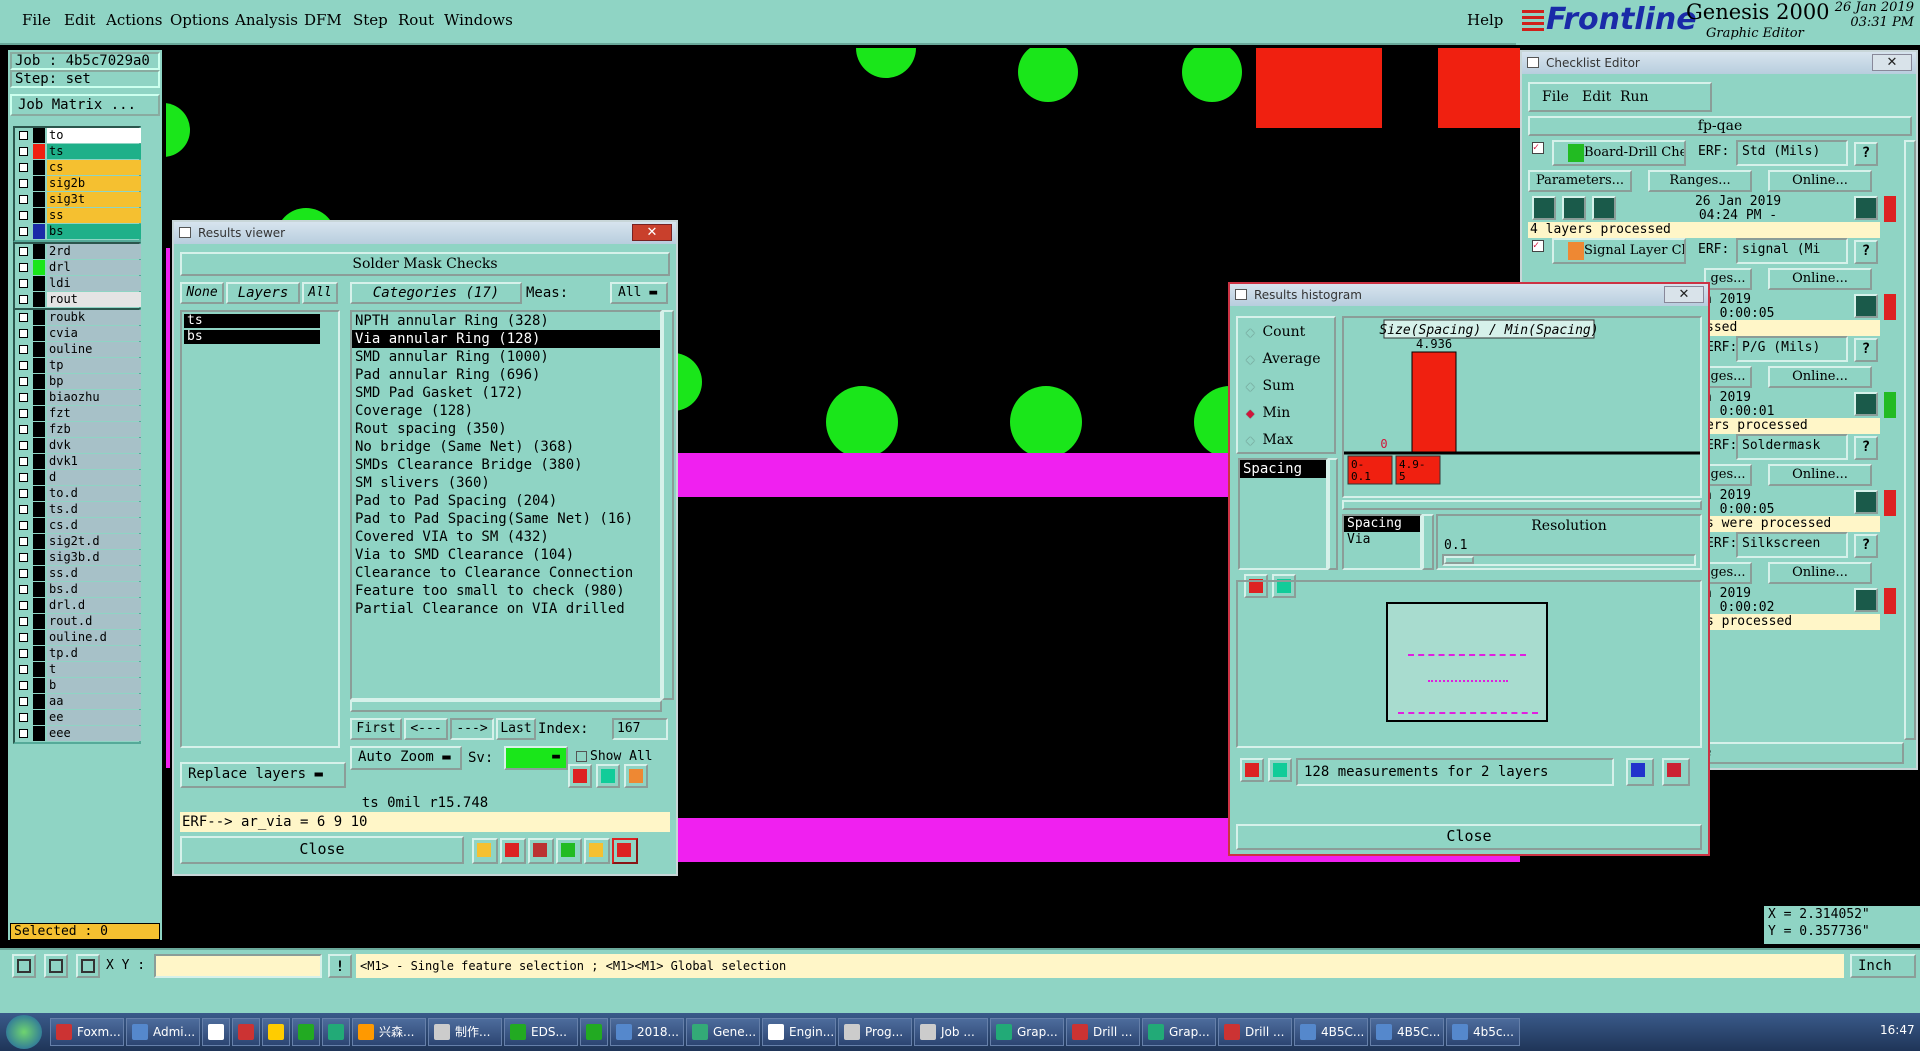  What do you see at coordinates (94, 621) in the screenshot?
I see `layer-name: rout.d` at bounding box center [94, 621].